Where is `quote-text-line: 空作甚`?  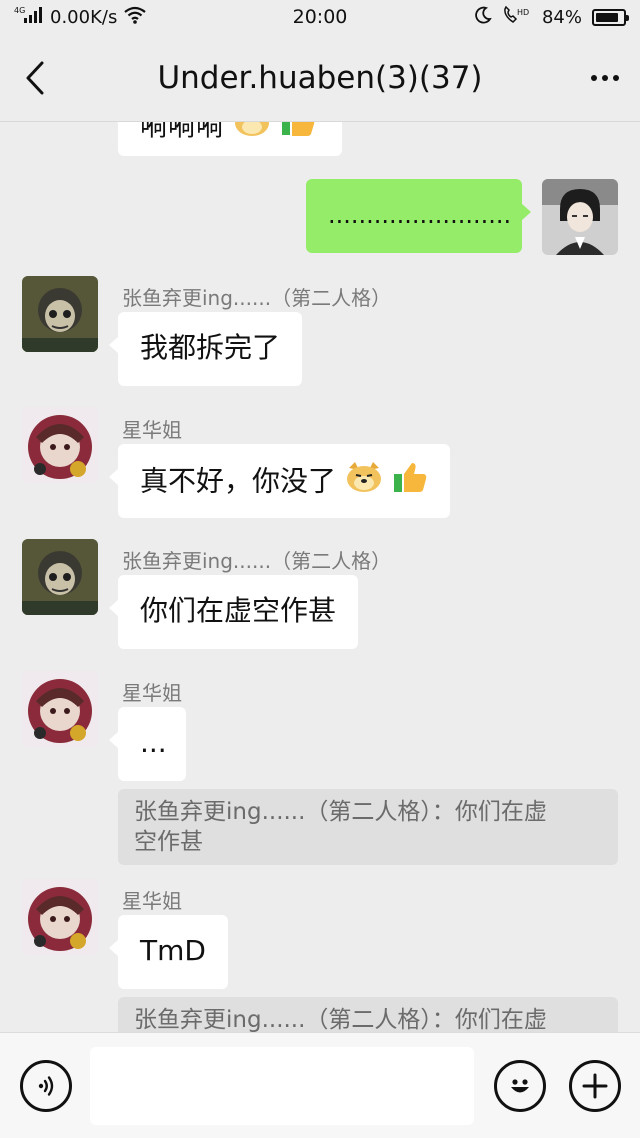 quote-text-line: 空作甚 is located at coordinates (168, 842).